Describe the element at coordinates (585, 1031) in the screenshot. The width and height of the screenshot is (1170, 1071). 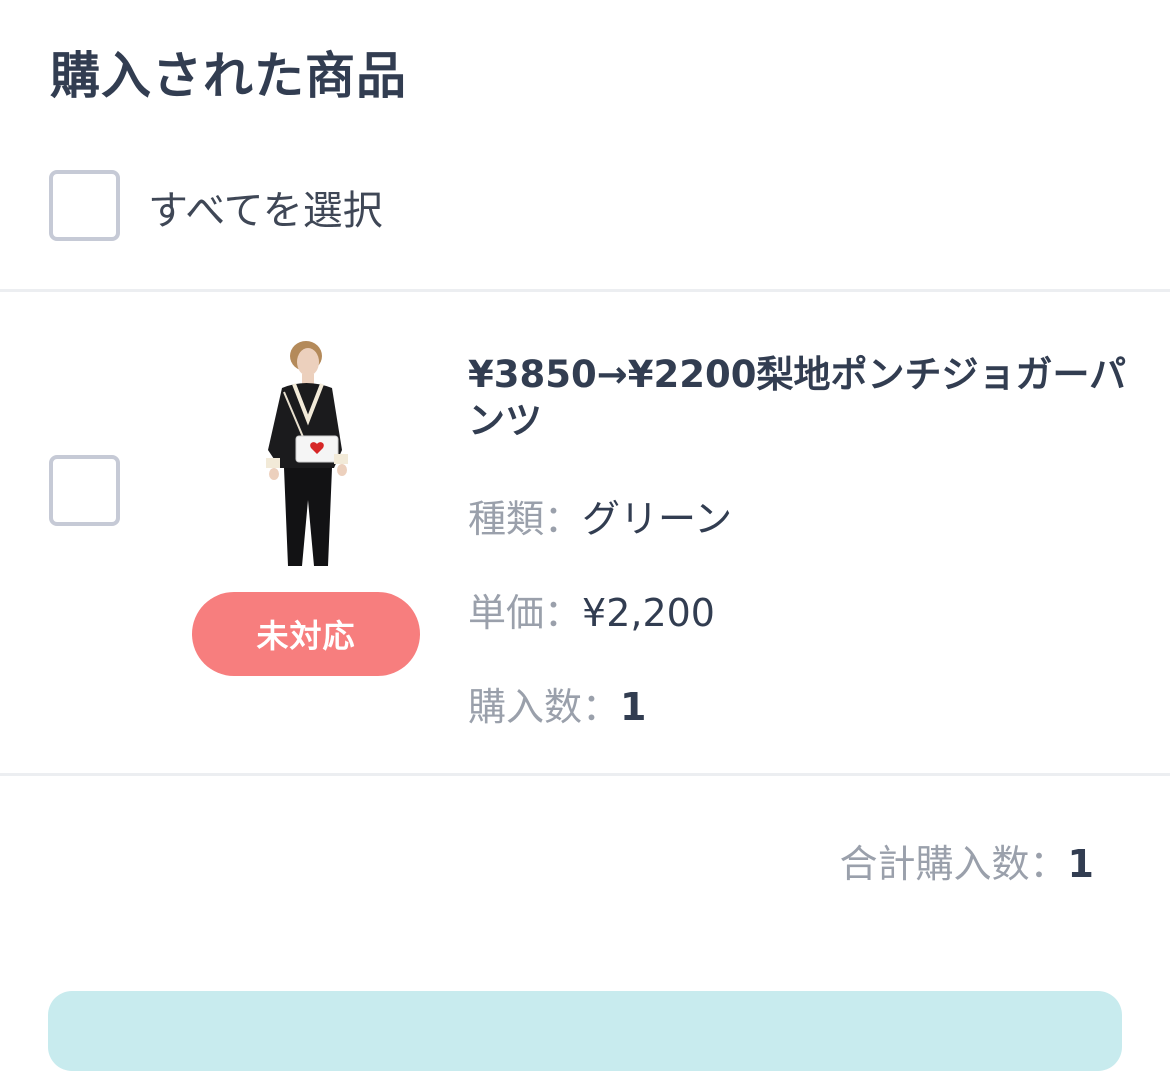
I see `action-button` at that location.